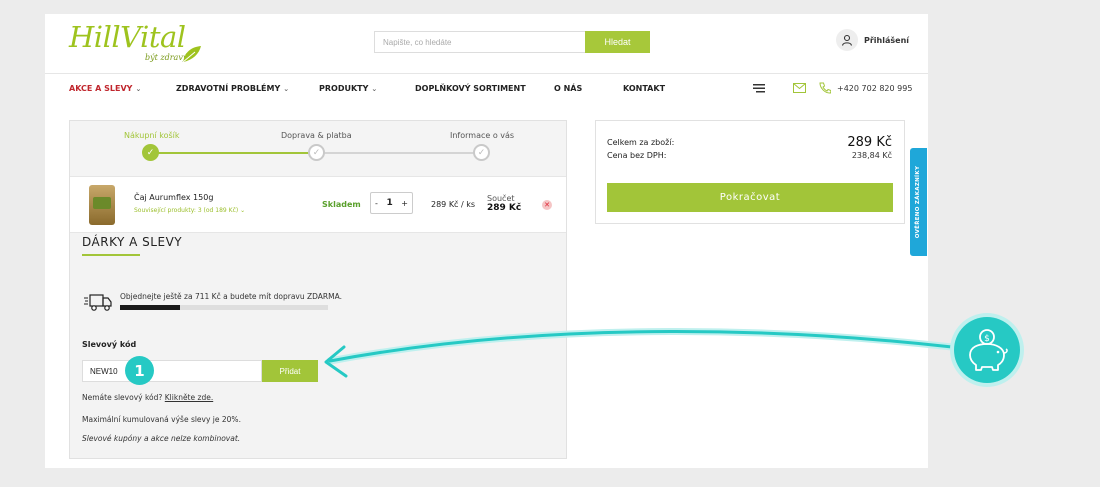 The height and width of the screenshot is (487, 1100). Describe the element at coordinates (161, 419) in the screenshot. I see `max-discount-note: Maximální kumulovaná výše slevy je 20%.` at that location.